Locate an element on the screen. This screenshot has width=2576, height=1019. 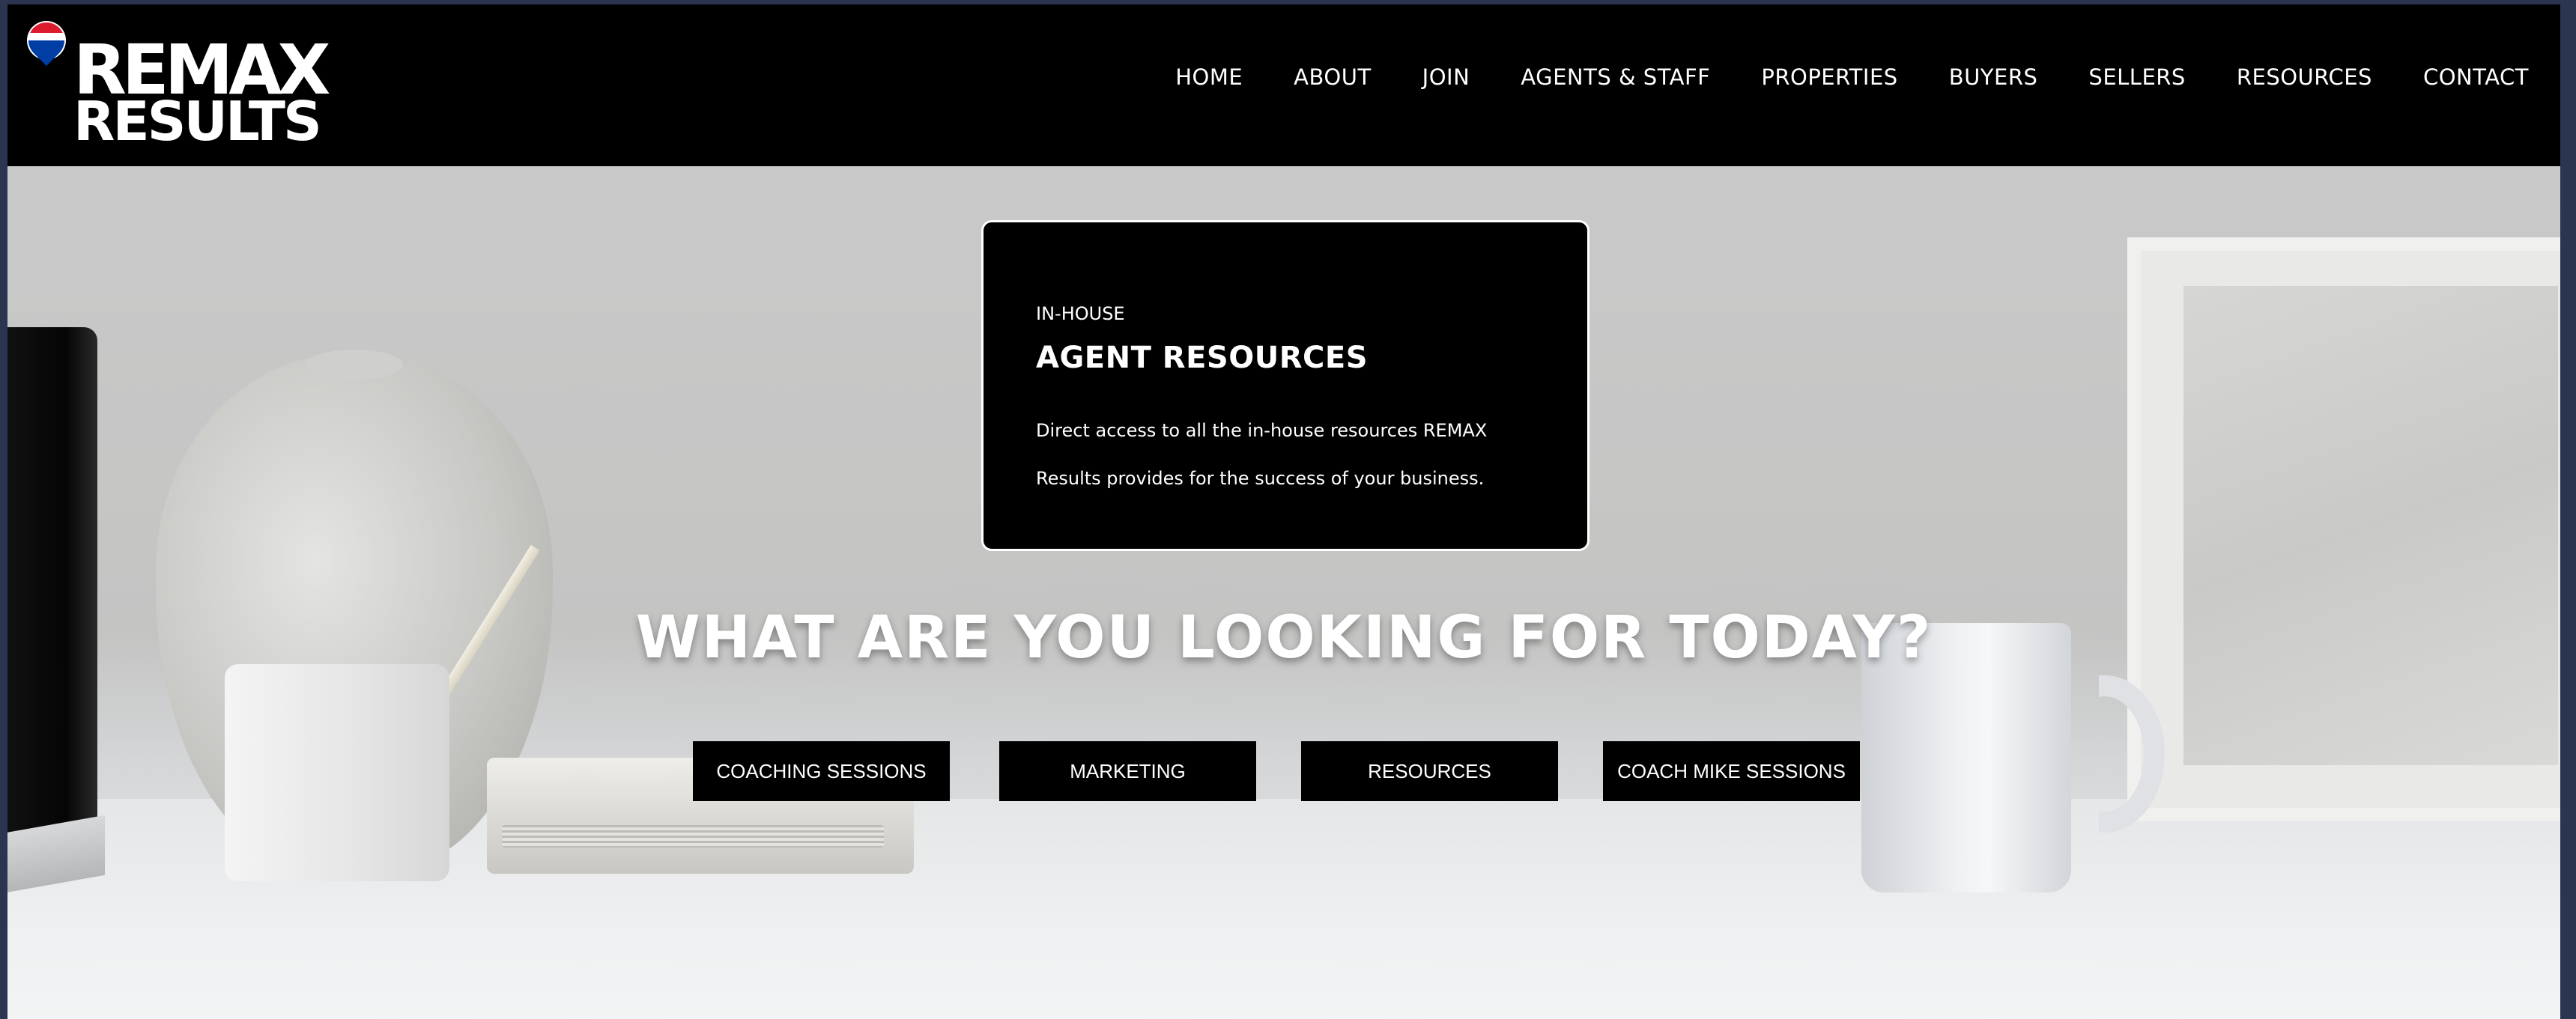
nav-sellers: SELLERS is located at coordinates (2136, 77).